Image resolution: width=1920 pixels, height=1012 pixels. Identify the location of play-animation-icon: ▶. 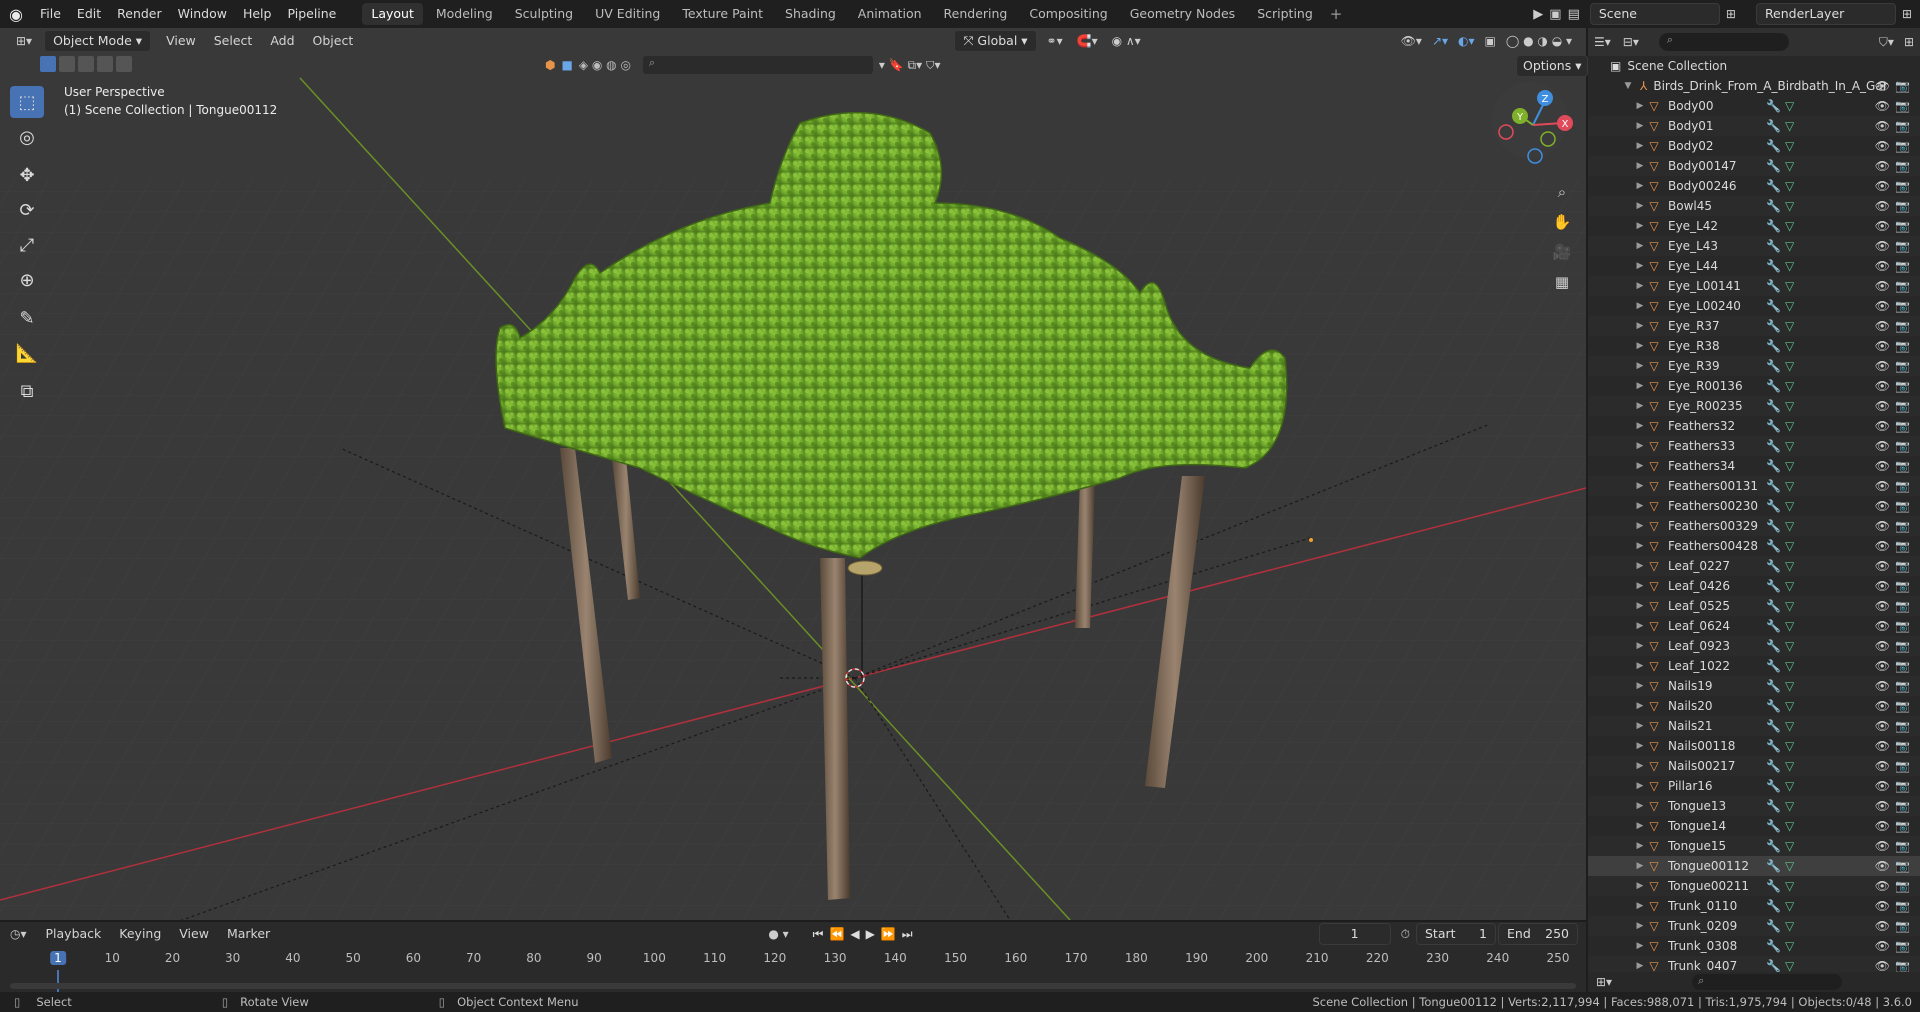
(1538, 14).